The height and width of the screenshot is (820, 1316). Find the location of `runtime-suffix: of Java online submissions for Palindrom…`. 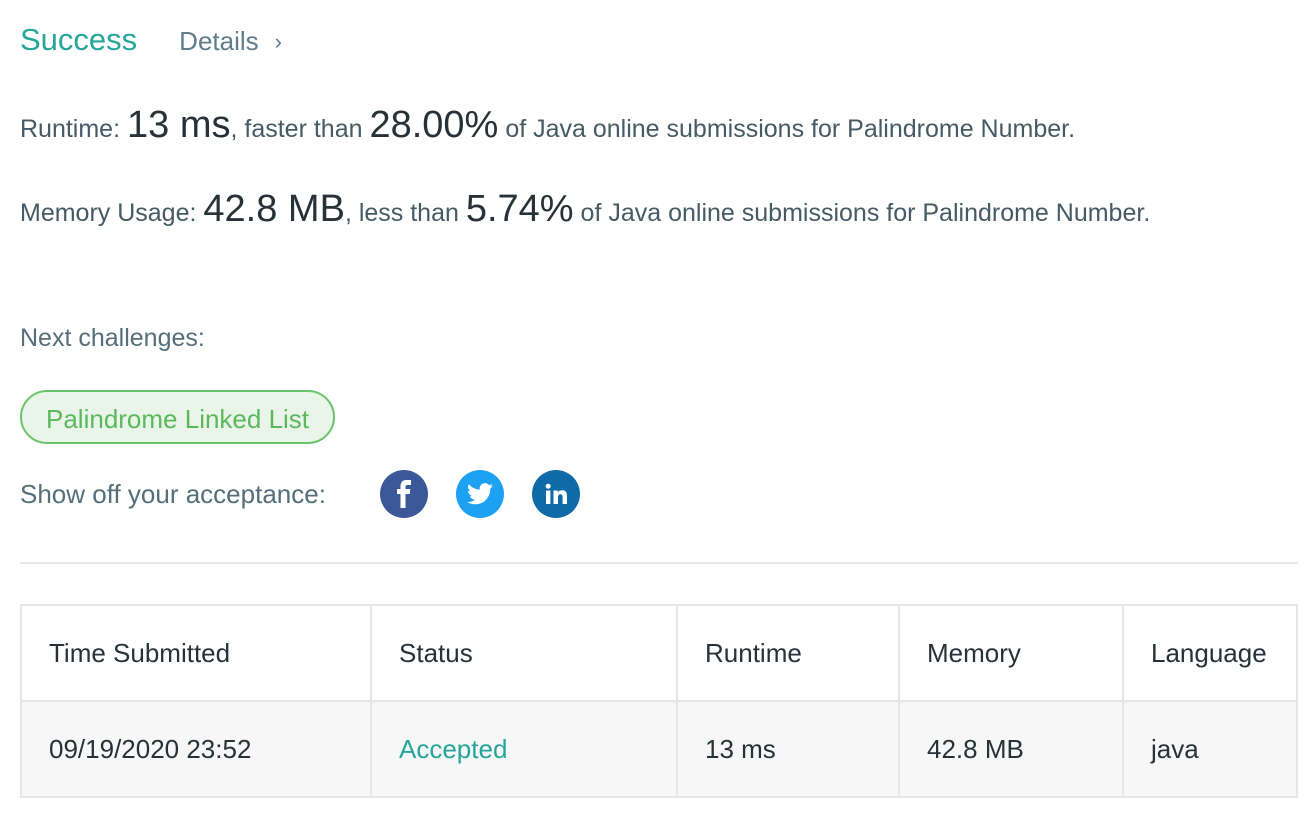

runtime-suffix: of Java online submissions for Palindrom… is located at coordinates (790, 129).